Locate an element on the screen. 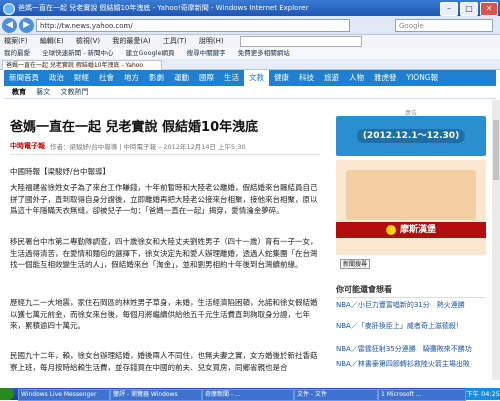 The height and width of the screenshot is (401, 500). sub-nav: 教育 藝文 文教熱門 is located at coordinates (250, 92).